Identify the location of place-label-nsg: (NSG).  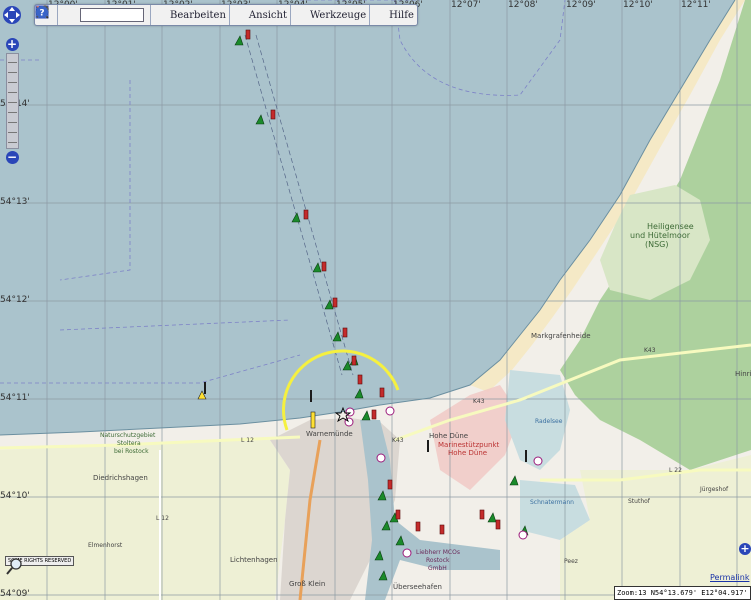
(657, 244).